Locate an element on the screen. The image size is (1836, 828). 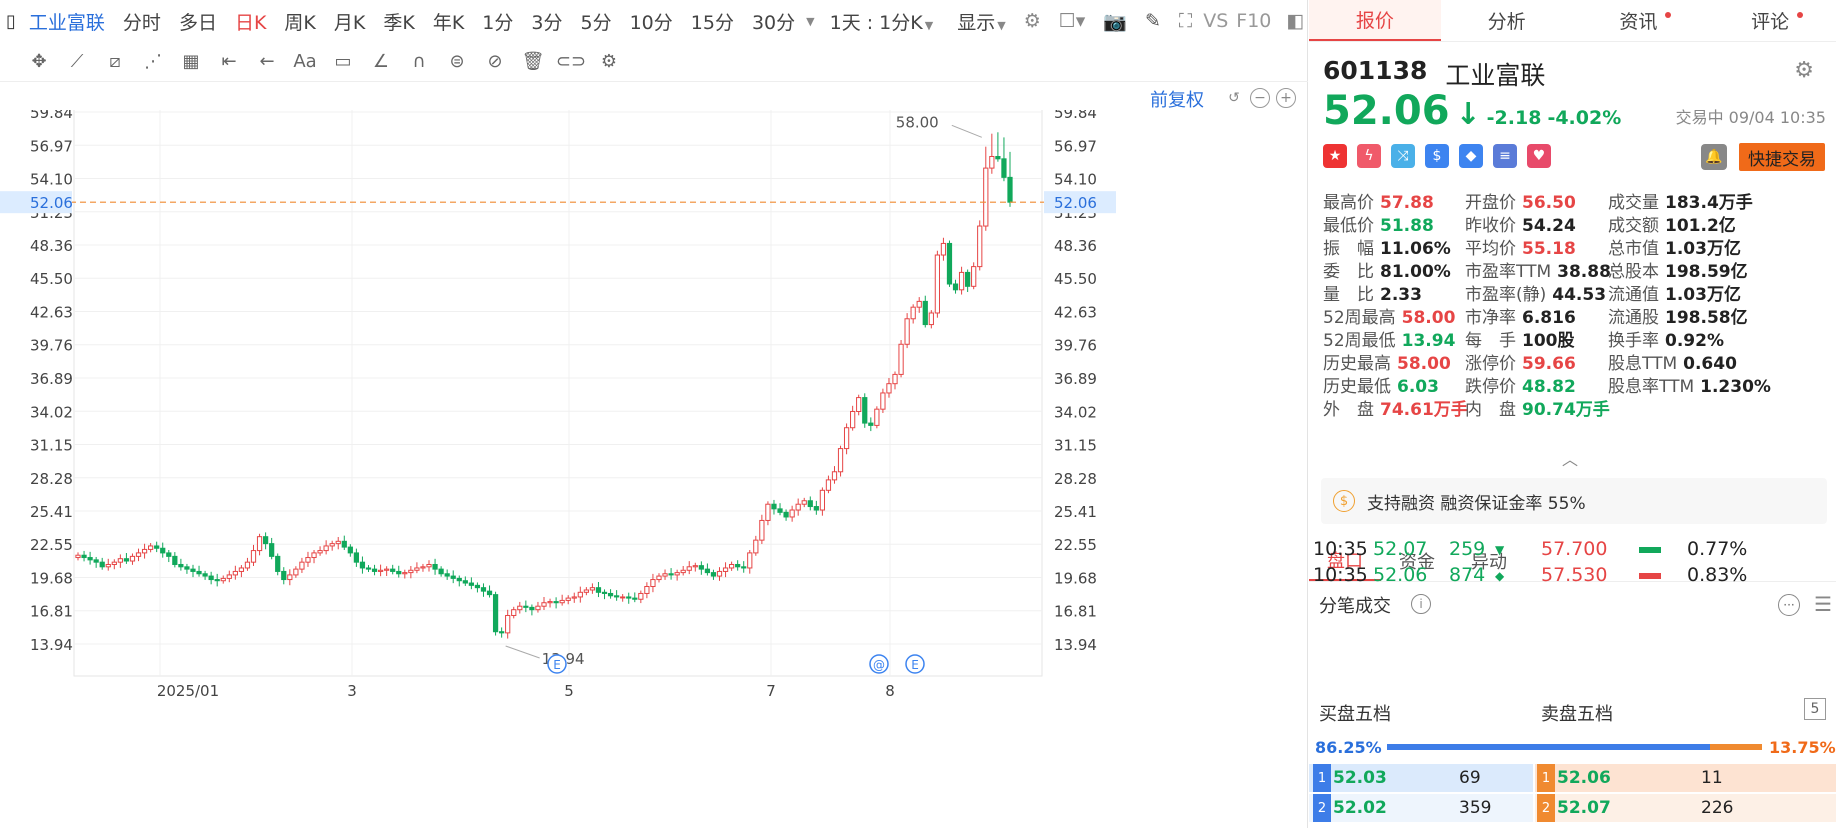
draw-settings-icon: ⚙ is located at coordinates (609, 62).